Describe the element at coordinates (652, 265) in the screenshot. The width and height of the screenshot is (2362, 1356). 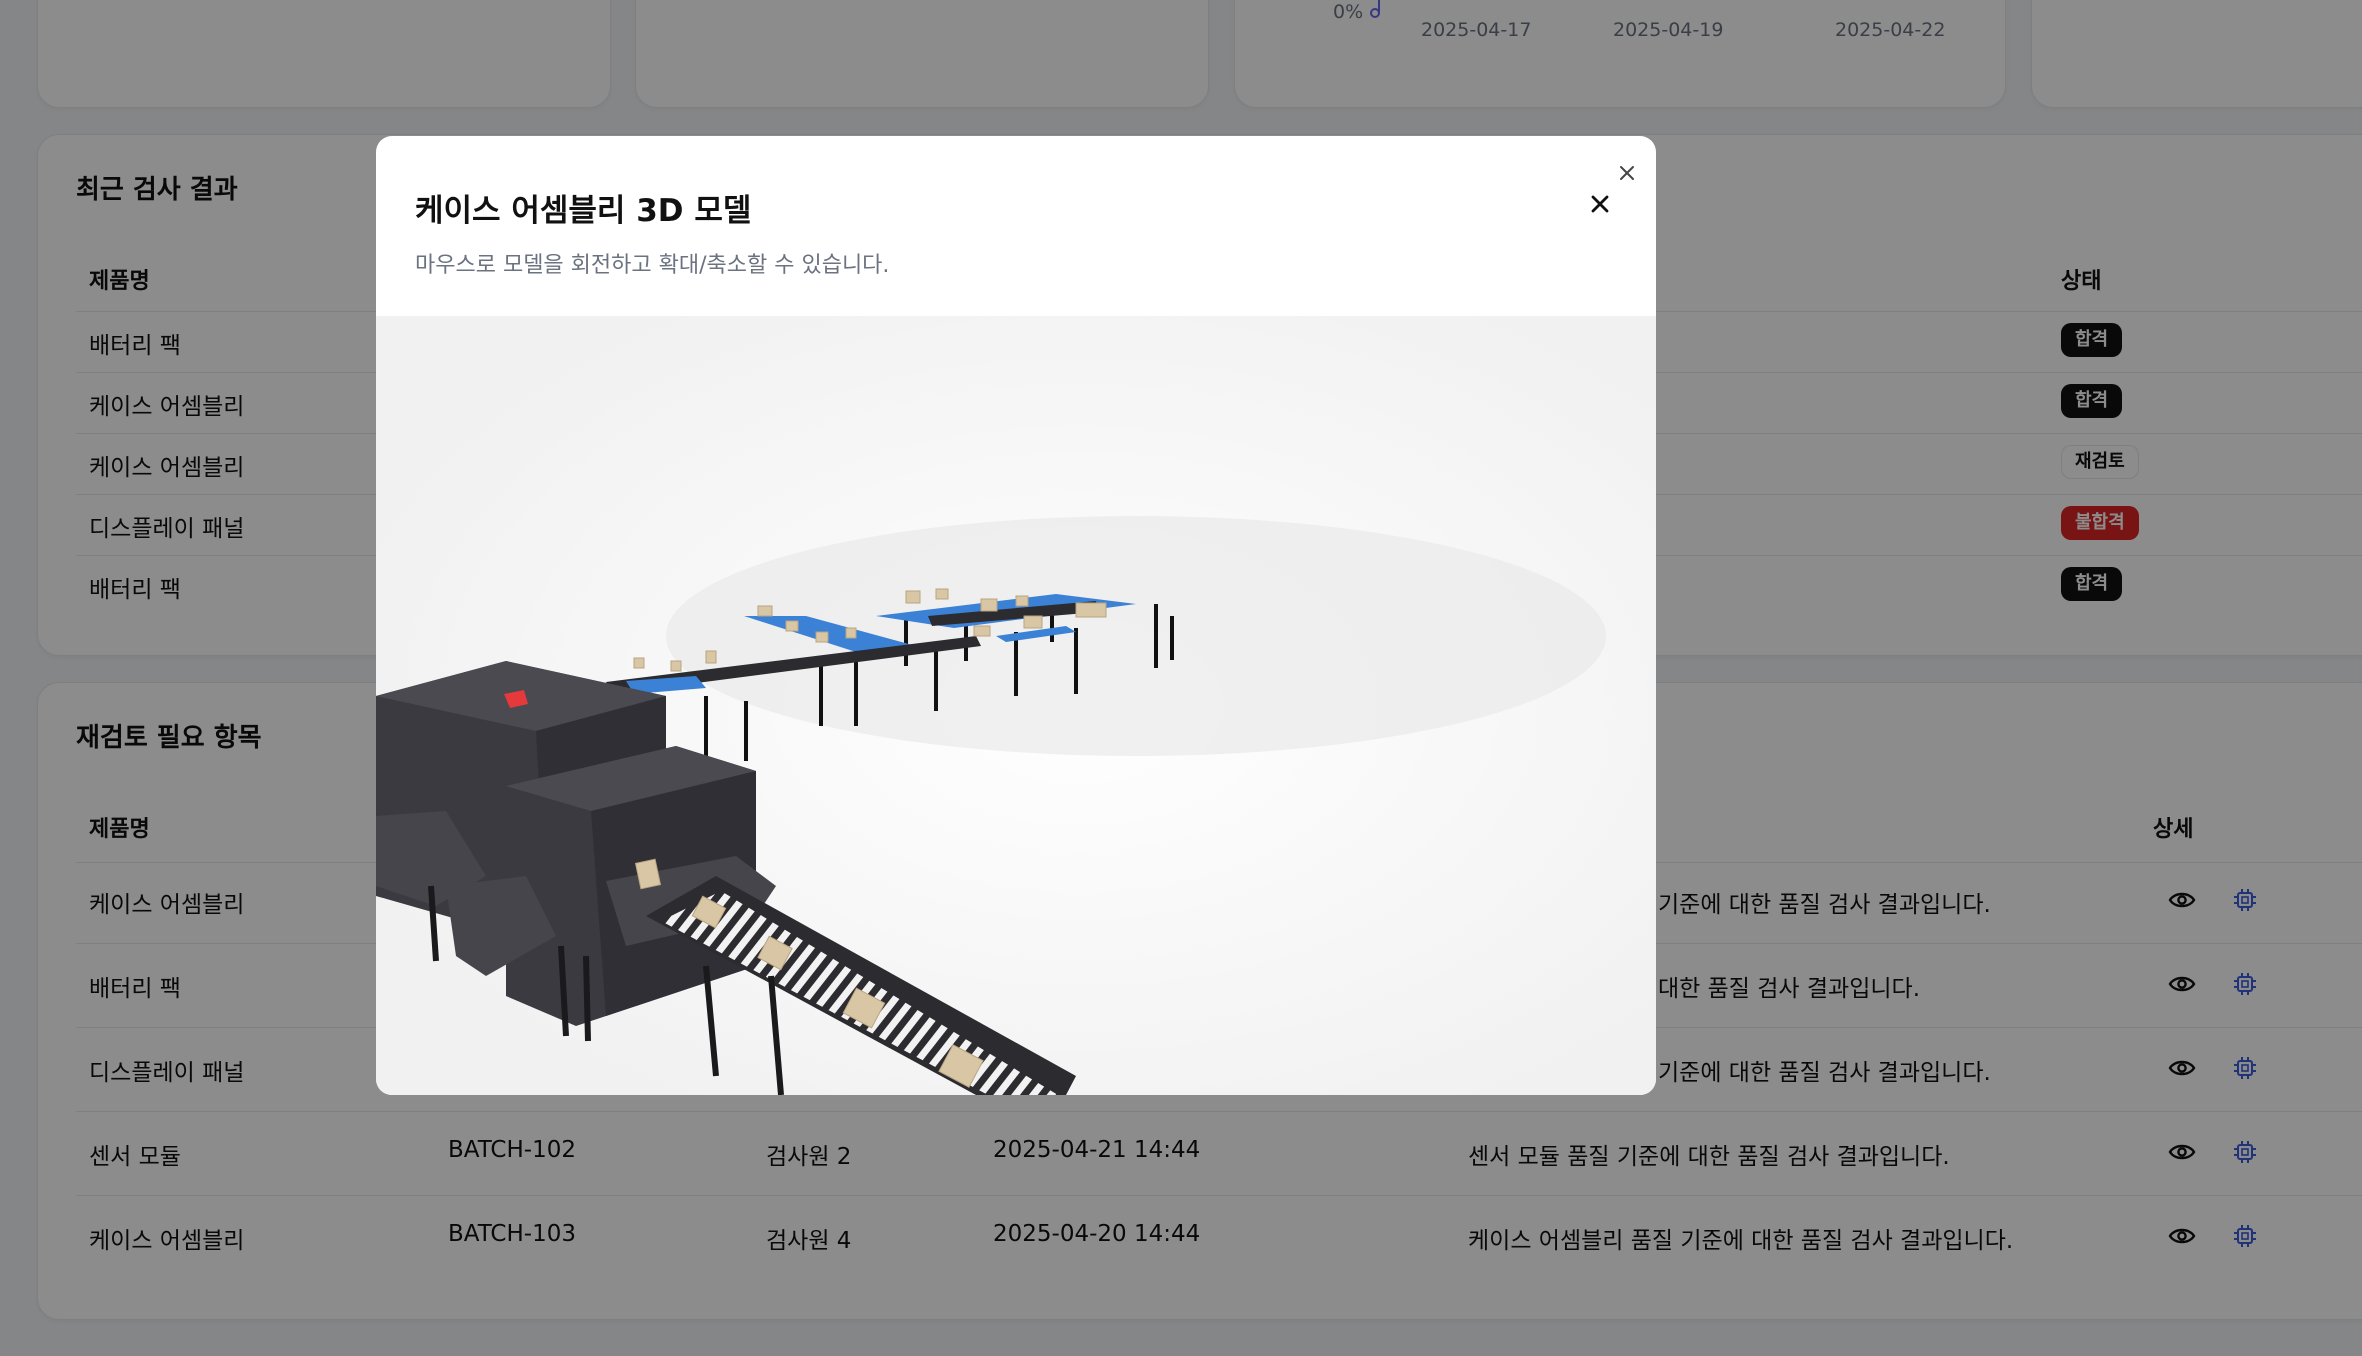
I see `dialog-description: 마우스로 모델을 회전하고 확대/축소할 수 있습니다.` at that location.